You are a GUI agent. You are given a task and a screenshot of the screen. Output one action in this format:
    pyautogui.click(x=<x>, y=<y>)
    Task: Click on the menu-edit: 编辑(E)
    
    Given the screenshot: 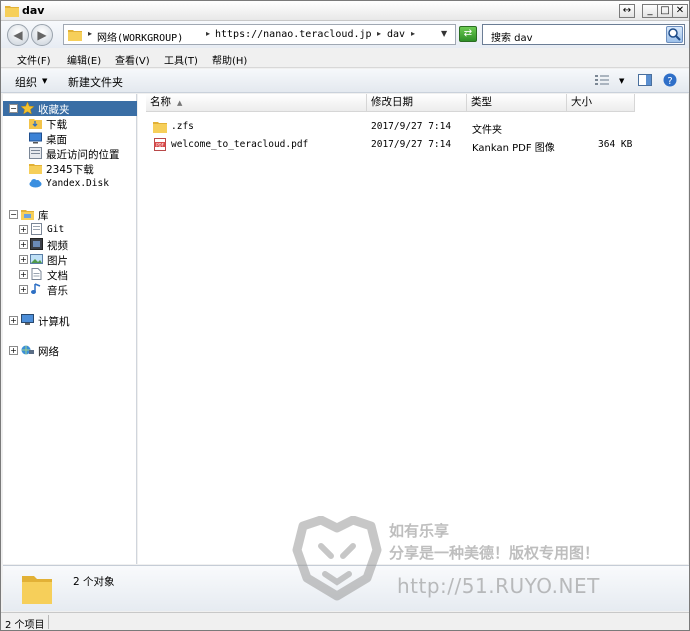 What is the action you would take?
    pyautogui.click(x=84, y=59)
    